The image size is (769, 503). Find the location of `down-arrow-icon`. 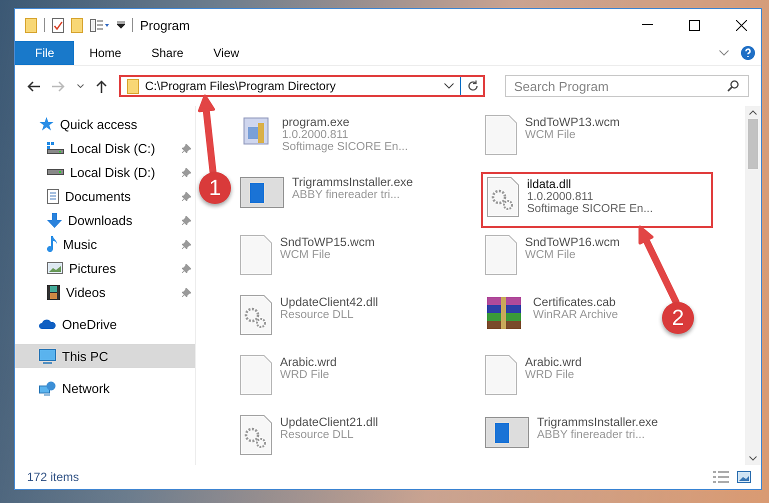

down-arrow-icon is located at coordinates (54, 220).